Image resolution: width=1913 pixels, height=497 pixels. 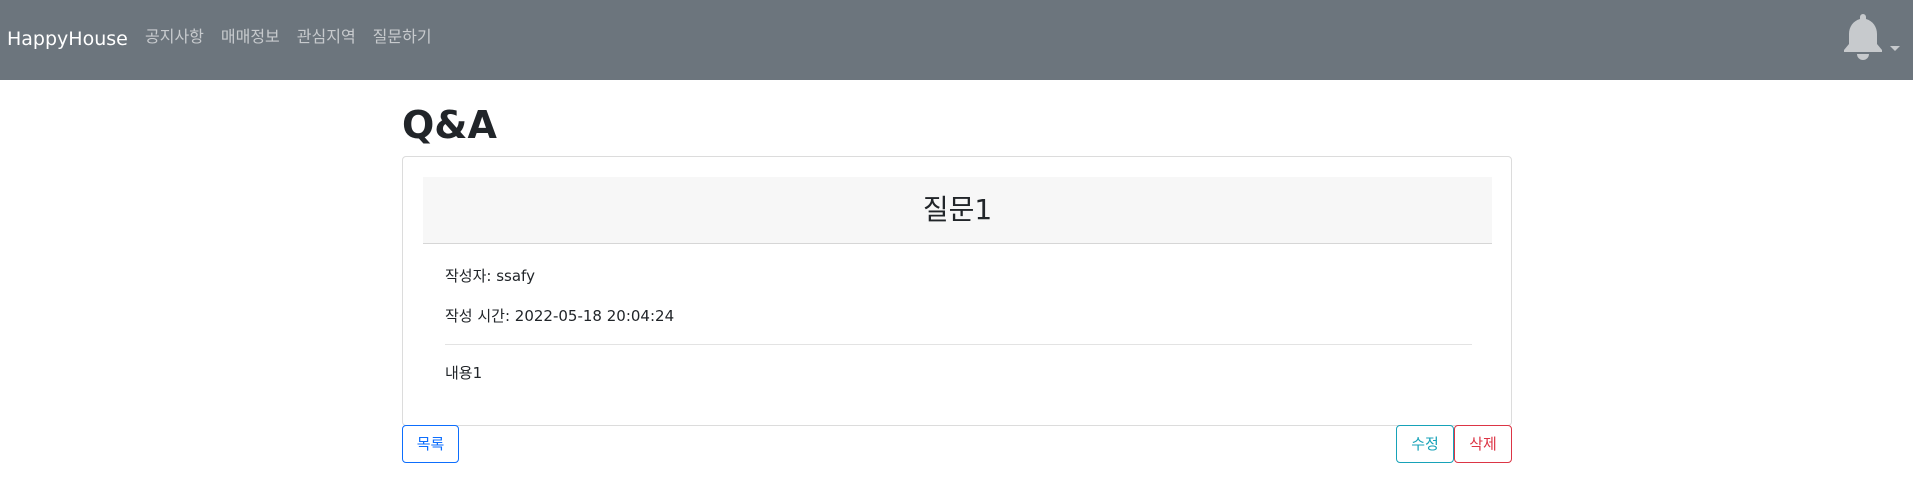 I want to click on list-button: 목록, so click(x=430, y=444).